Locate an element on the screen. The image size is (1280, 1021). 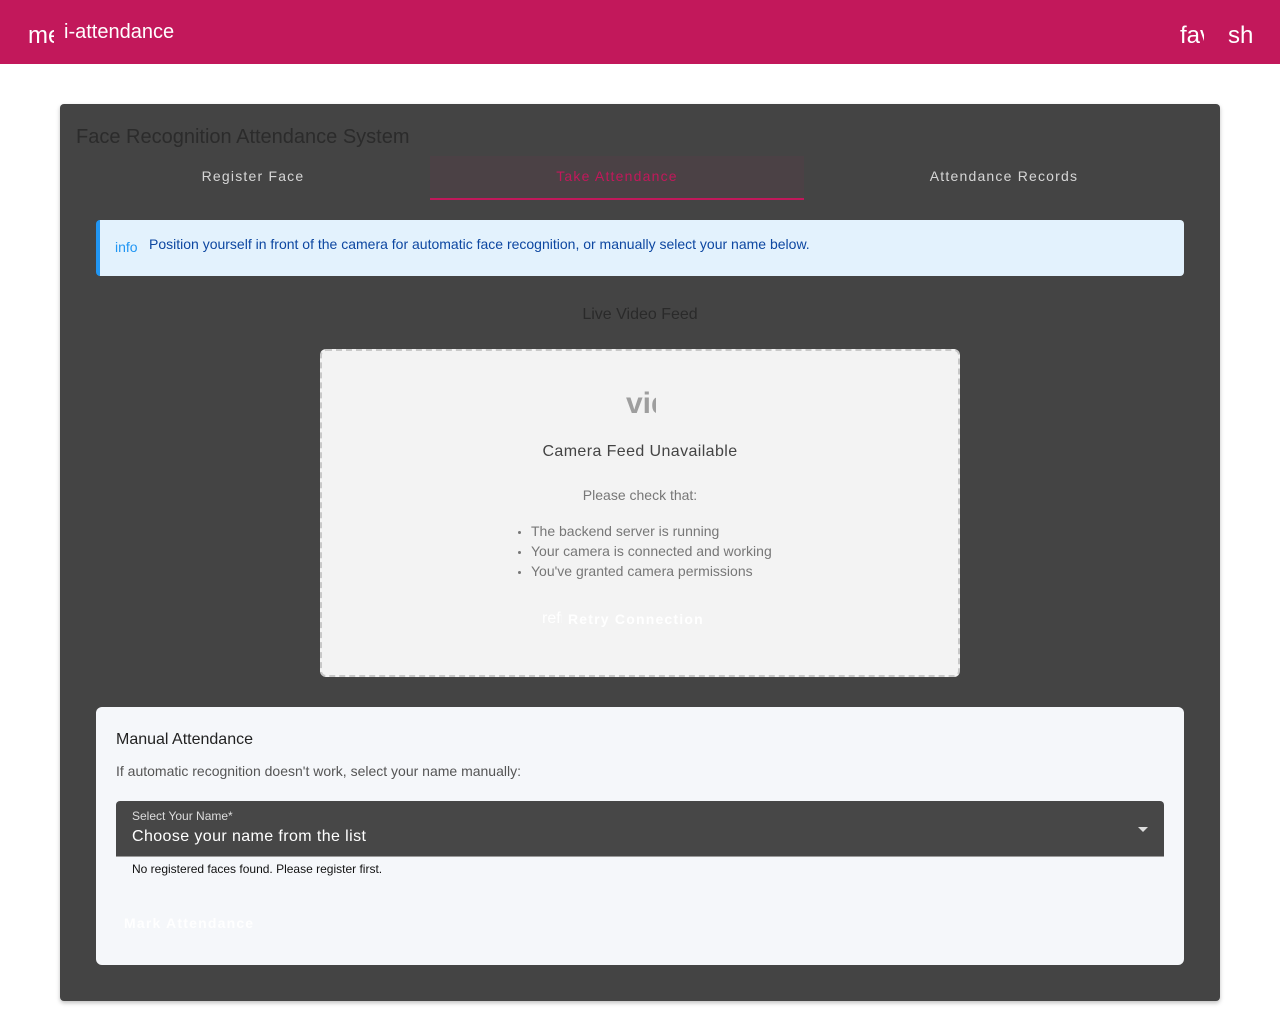
list-item: The backend server is running is located at coordinates (651, 531).